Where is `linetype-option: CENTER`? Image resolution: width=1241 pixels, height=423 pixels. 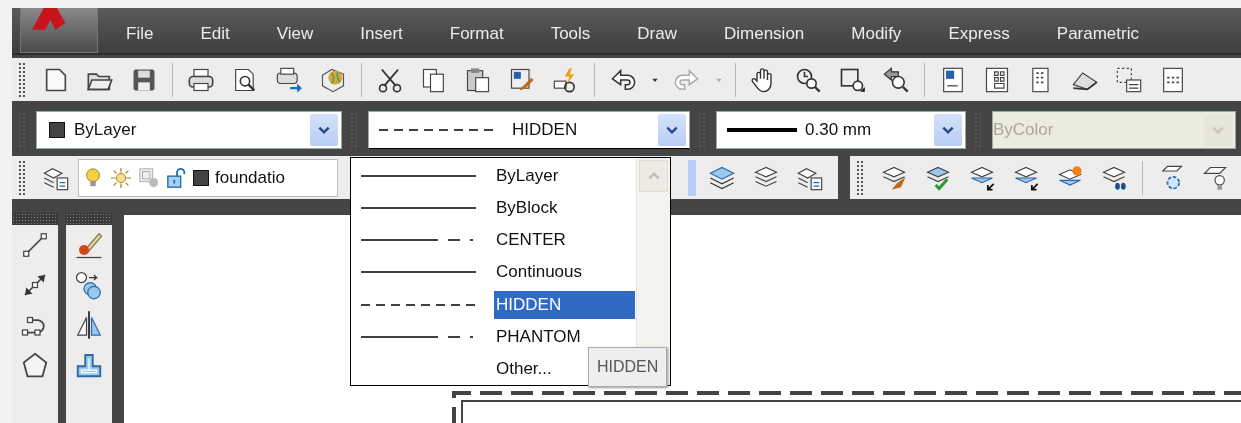
linetype-option: CENTER is located at coordinates (564, 240).